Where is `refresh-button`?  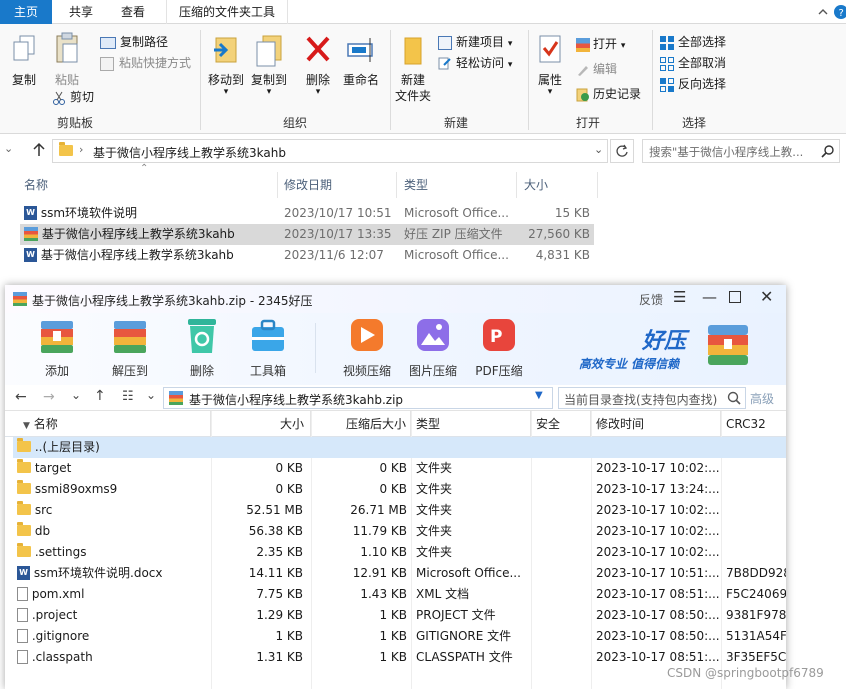 refresh-button is located at coordinates (622, 151).